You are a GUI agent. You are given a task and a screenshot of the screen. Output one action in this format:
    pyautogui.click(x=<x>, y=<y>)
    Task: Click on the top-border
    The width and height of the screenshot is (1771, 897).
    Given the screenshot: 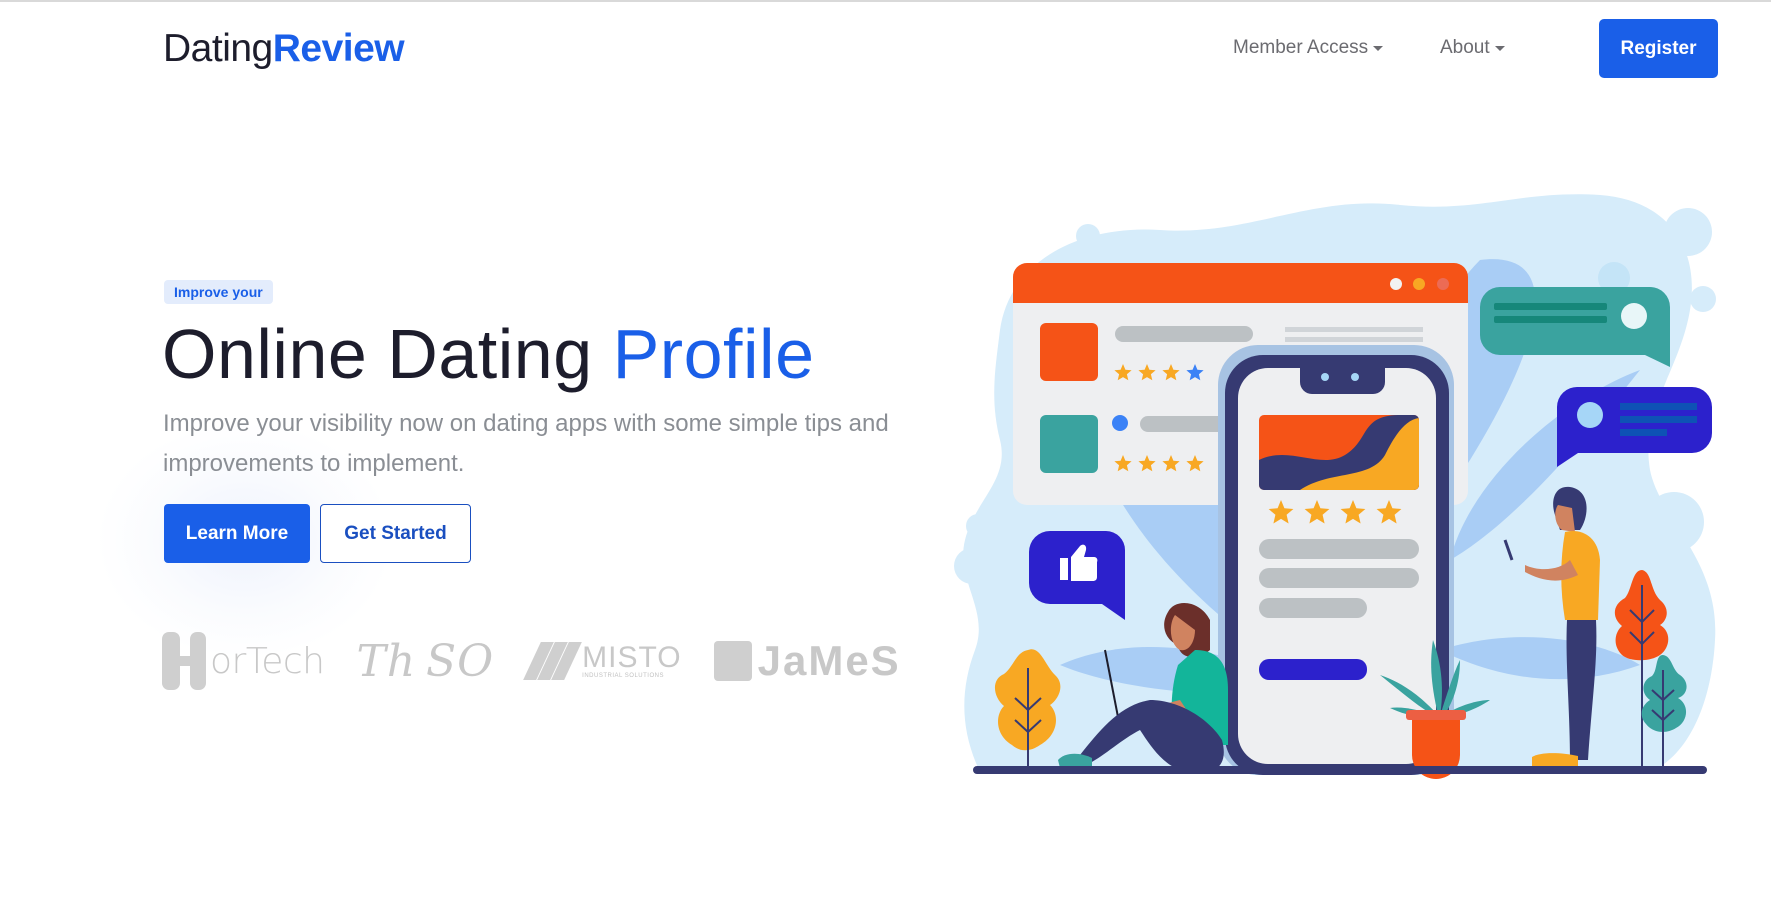 What is the action you would take?
    pyautogui.click(x=885, y=1)
    